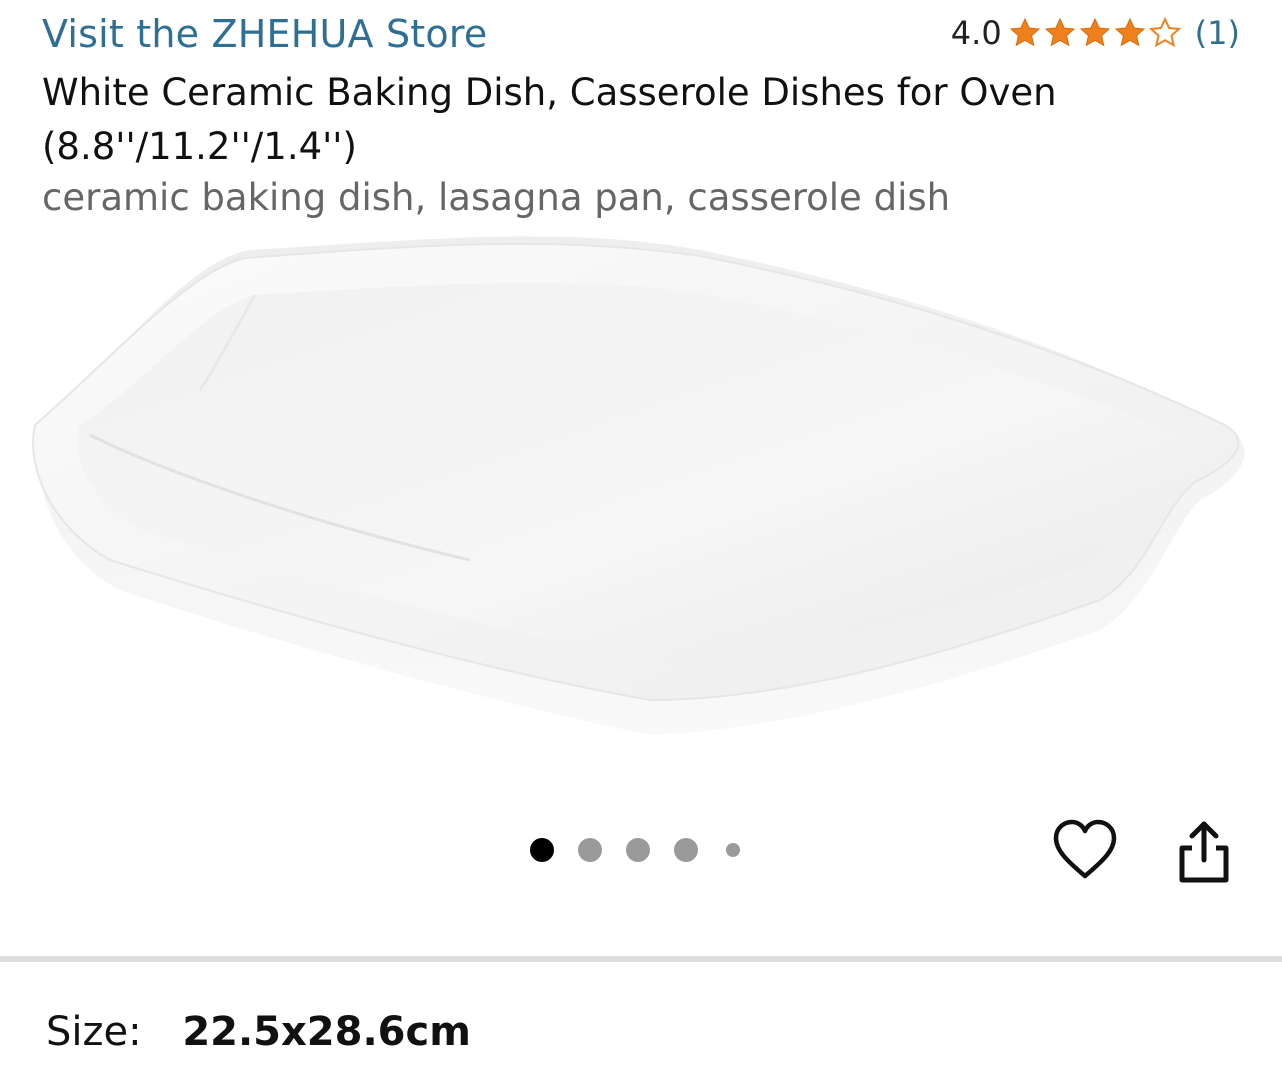 This screenshot has width=1282, height=1068. I want to click on pagination-dot-active, so click(542, 850).